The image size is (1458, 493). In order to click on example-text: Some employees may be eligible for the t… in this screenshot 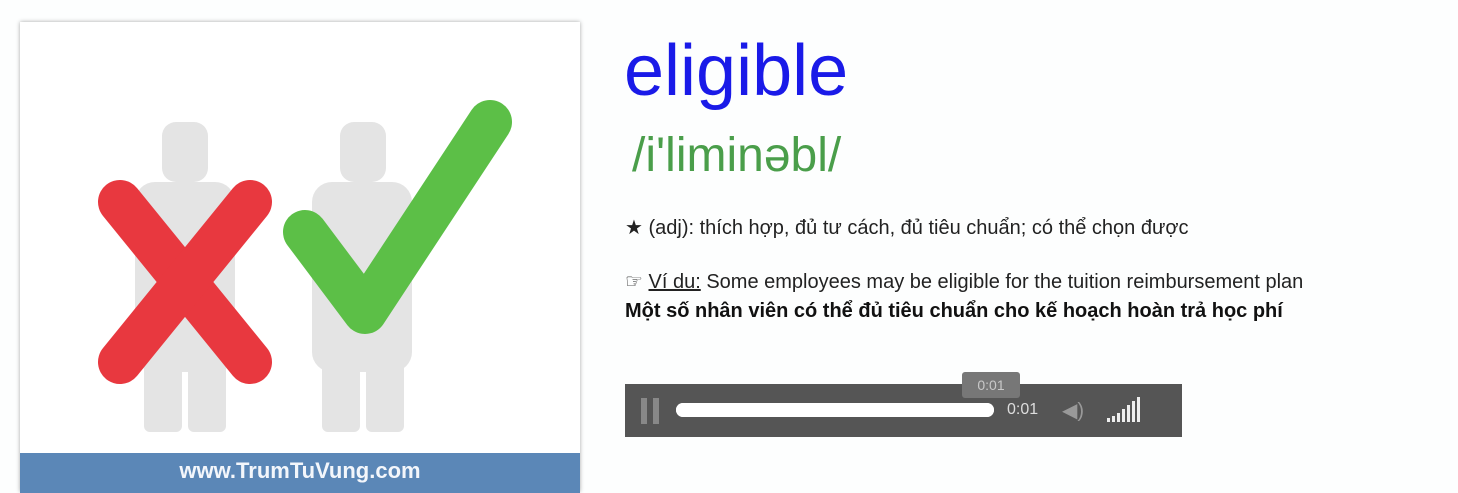, I will do `click(1005, 282)`.